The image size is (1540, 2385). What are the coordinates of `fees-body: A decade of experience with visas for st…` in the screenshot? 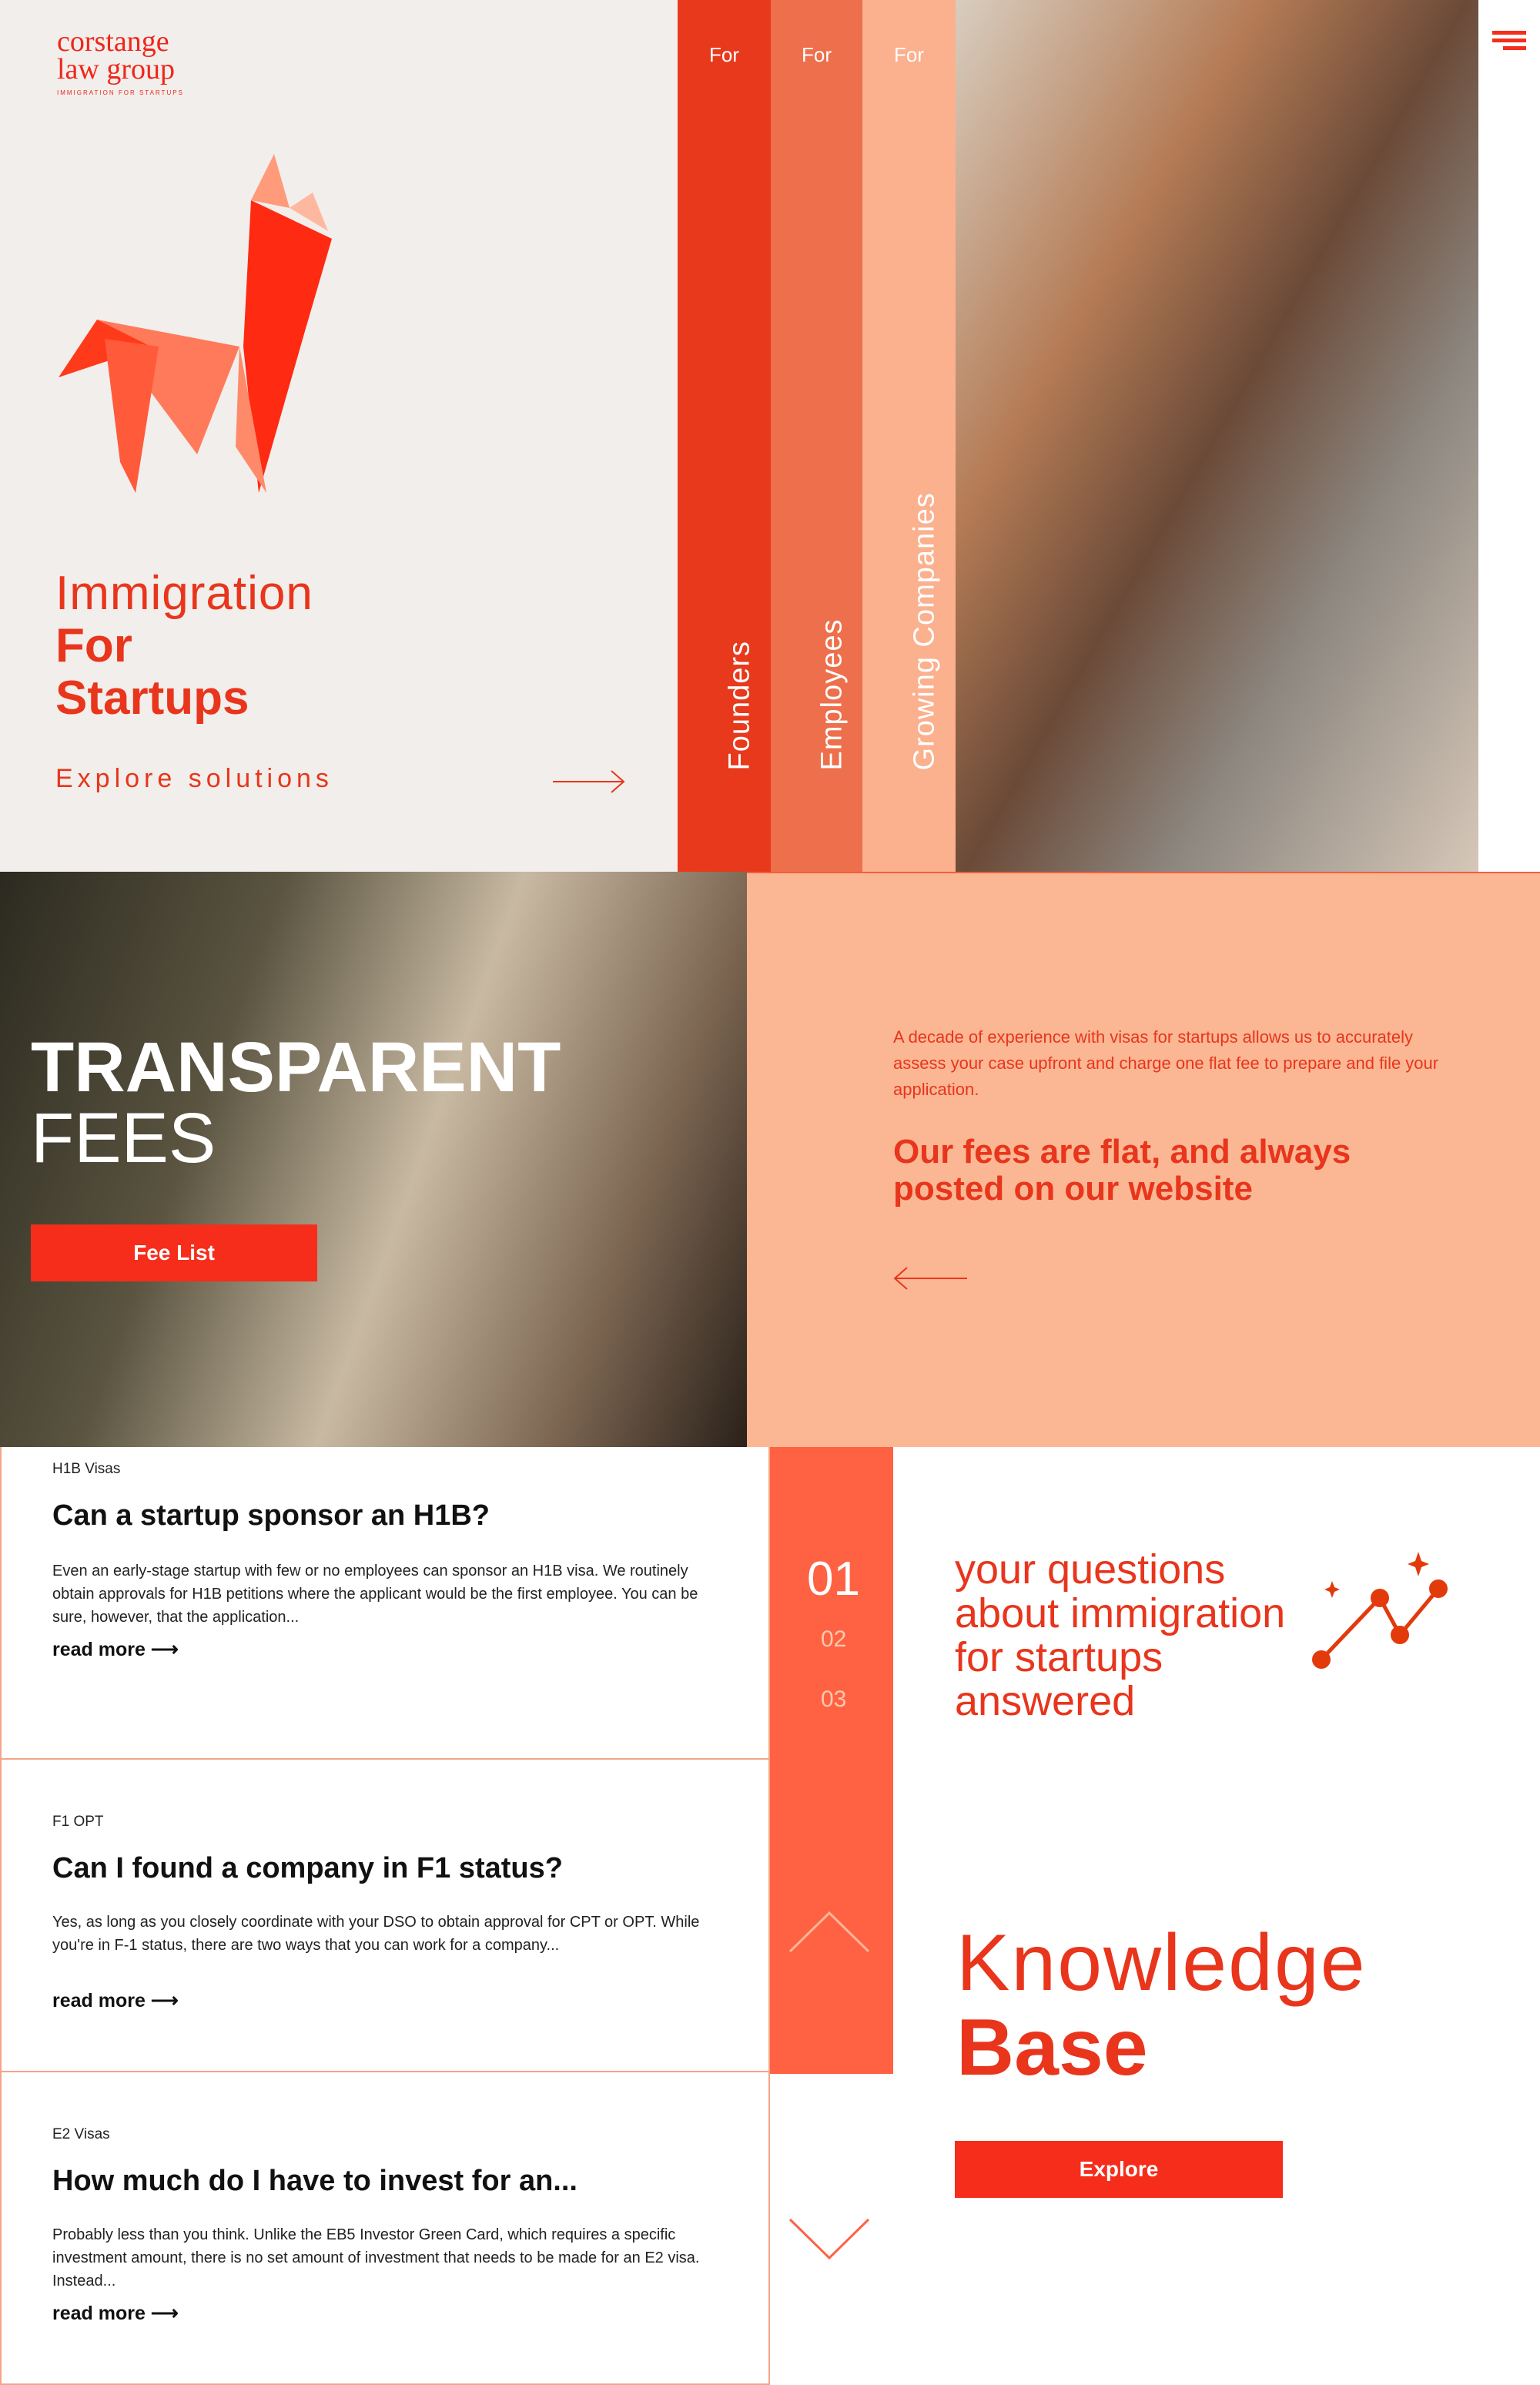 It's located at (1166, 1063).